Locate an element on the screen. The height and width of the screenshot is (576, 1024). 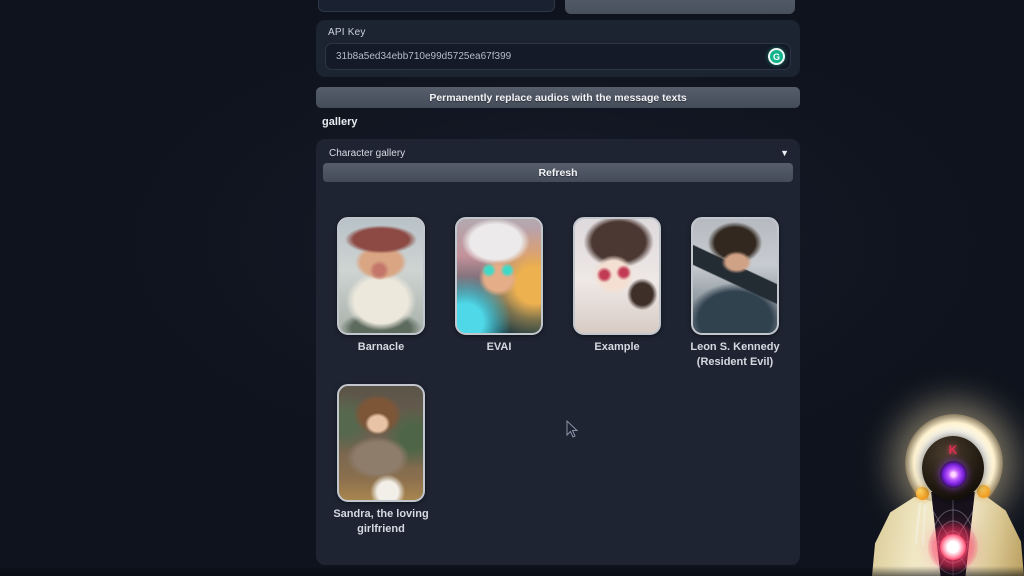
api-key-panel: API Key G is located at coordinates (558, 48).